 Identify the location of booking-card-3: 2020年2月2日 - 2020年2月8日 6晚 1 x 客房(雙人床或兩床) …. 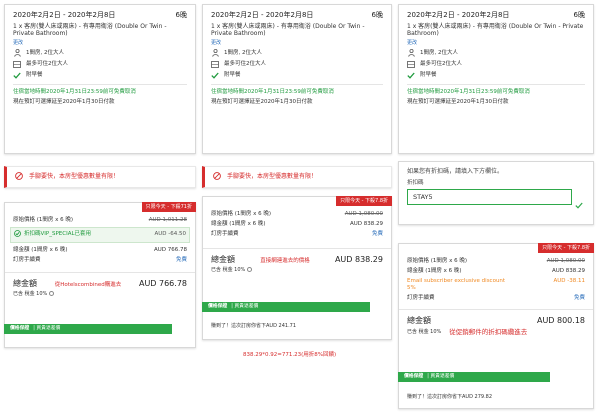
(496, 79).